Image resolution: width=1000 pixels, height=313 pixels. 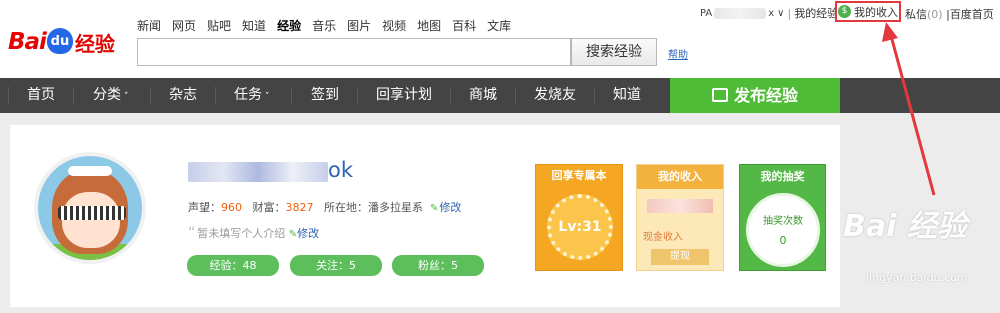 I want to click on baidu-watermark: Bai 经验 jingyan.baidu.com, so click(x=905, y=242).